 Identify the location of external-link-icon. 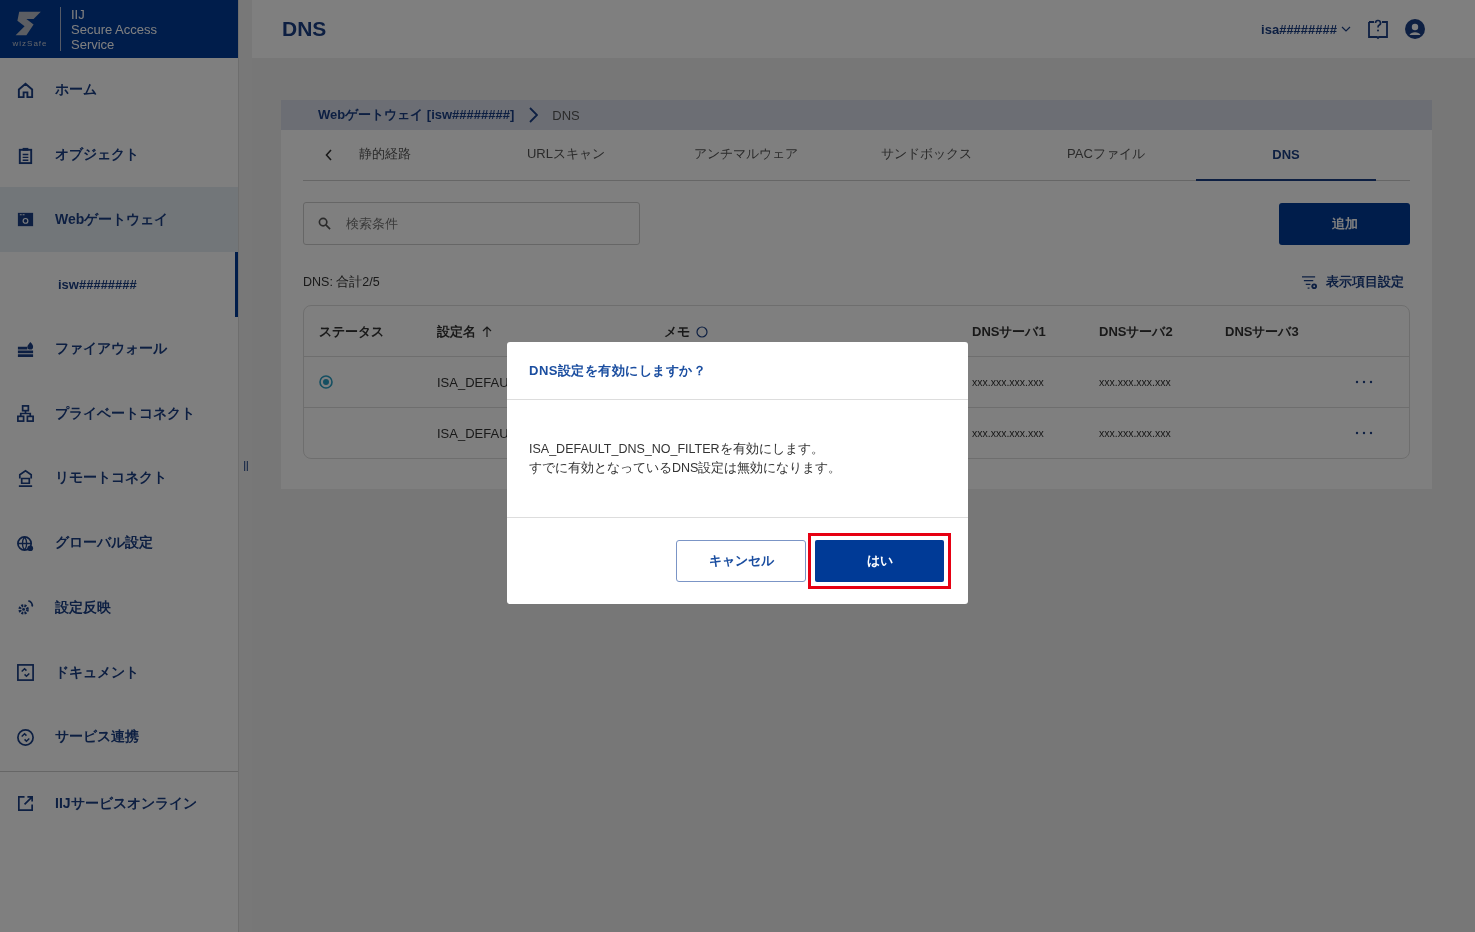
(25, 804).